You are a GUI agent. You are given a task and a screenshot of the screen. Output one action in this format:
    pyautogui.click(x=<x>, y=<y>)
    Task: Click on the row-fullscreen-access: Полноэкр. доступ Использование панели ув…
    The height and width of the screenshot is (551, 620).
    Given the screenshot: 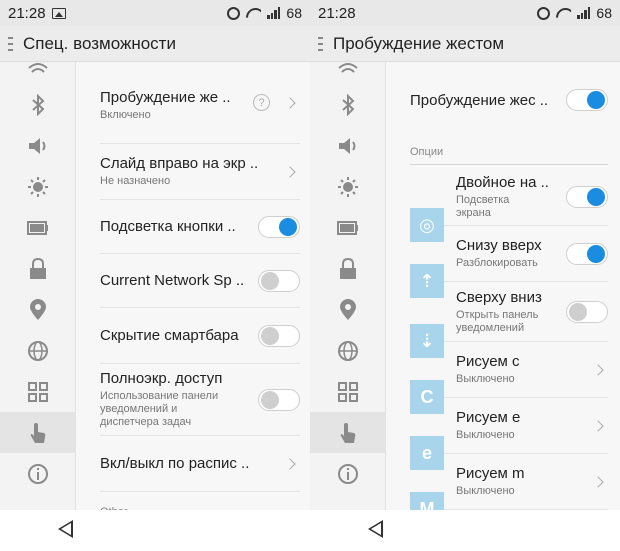 What is the action you would take?
    pyautogui.click(x=200, y=400)
    